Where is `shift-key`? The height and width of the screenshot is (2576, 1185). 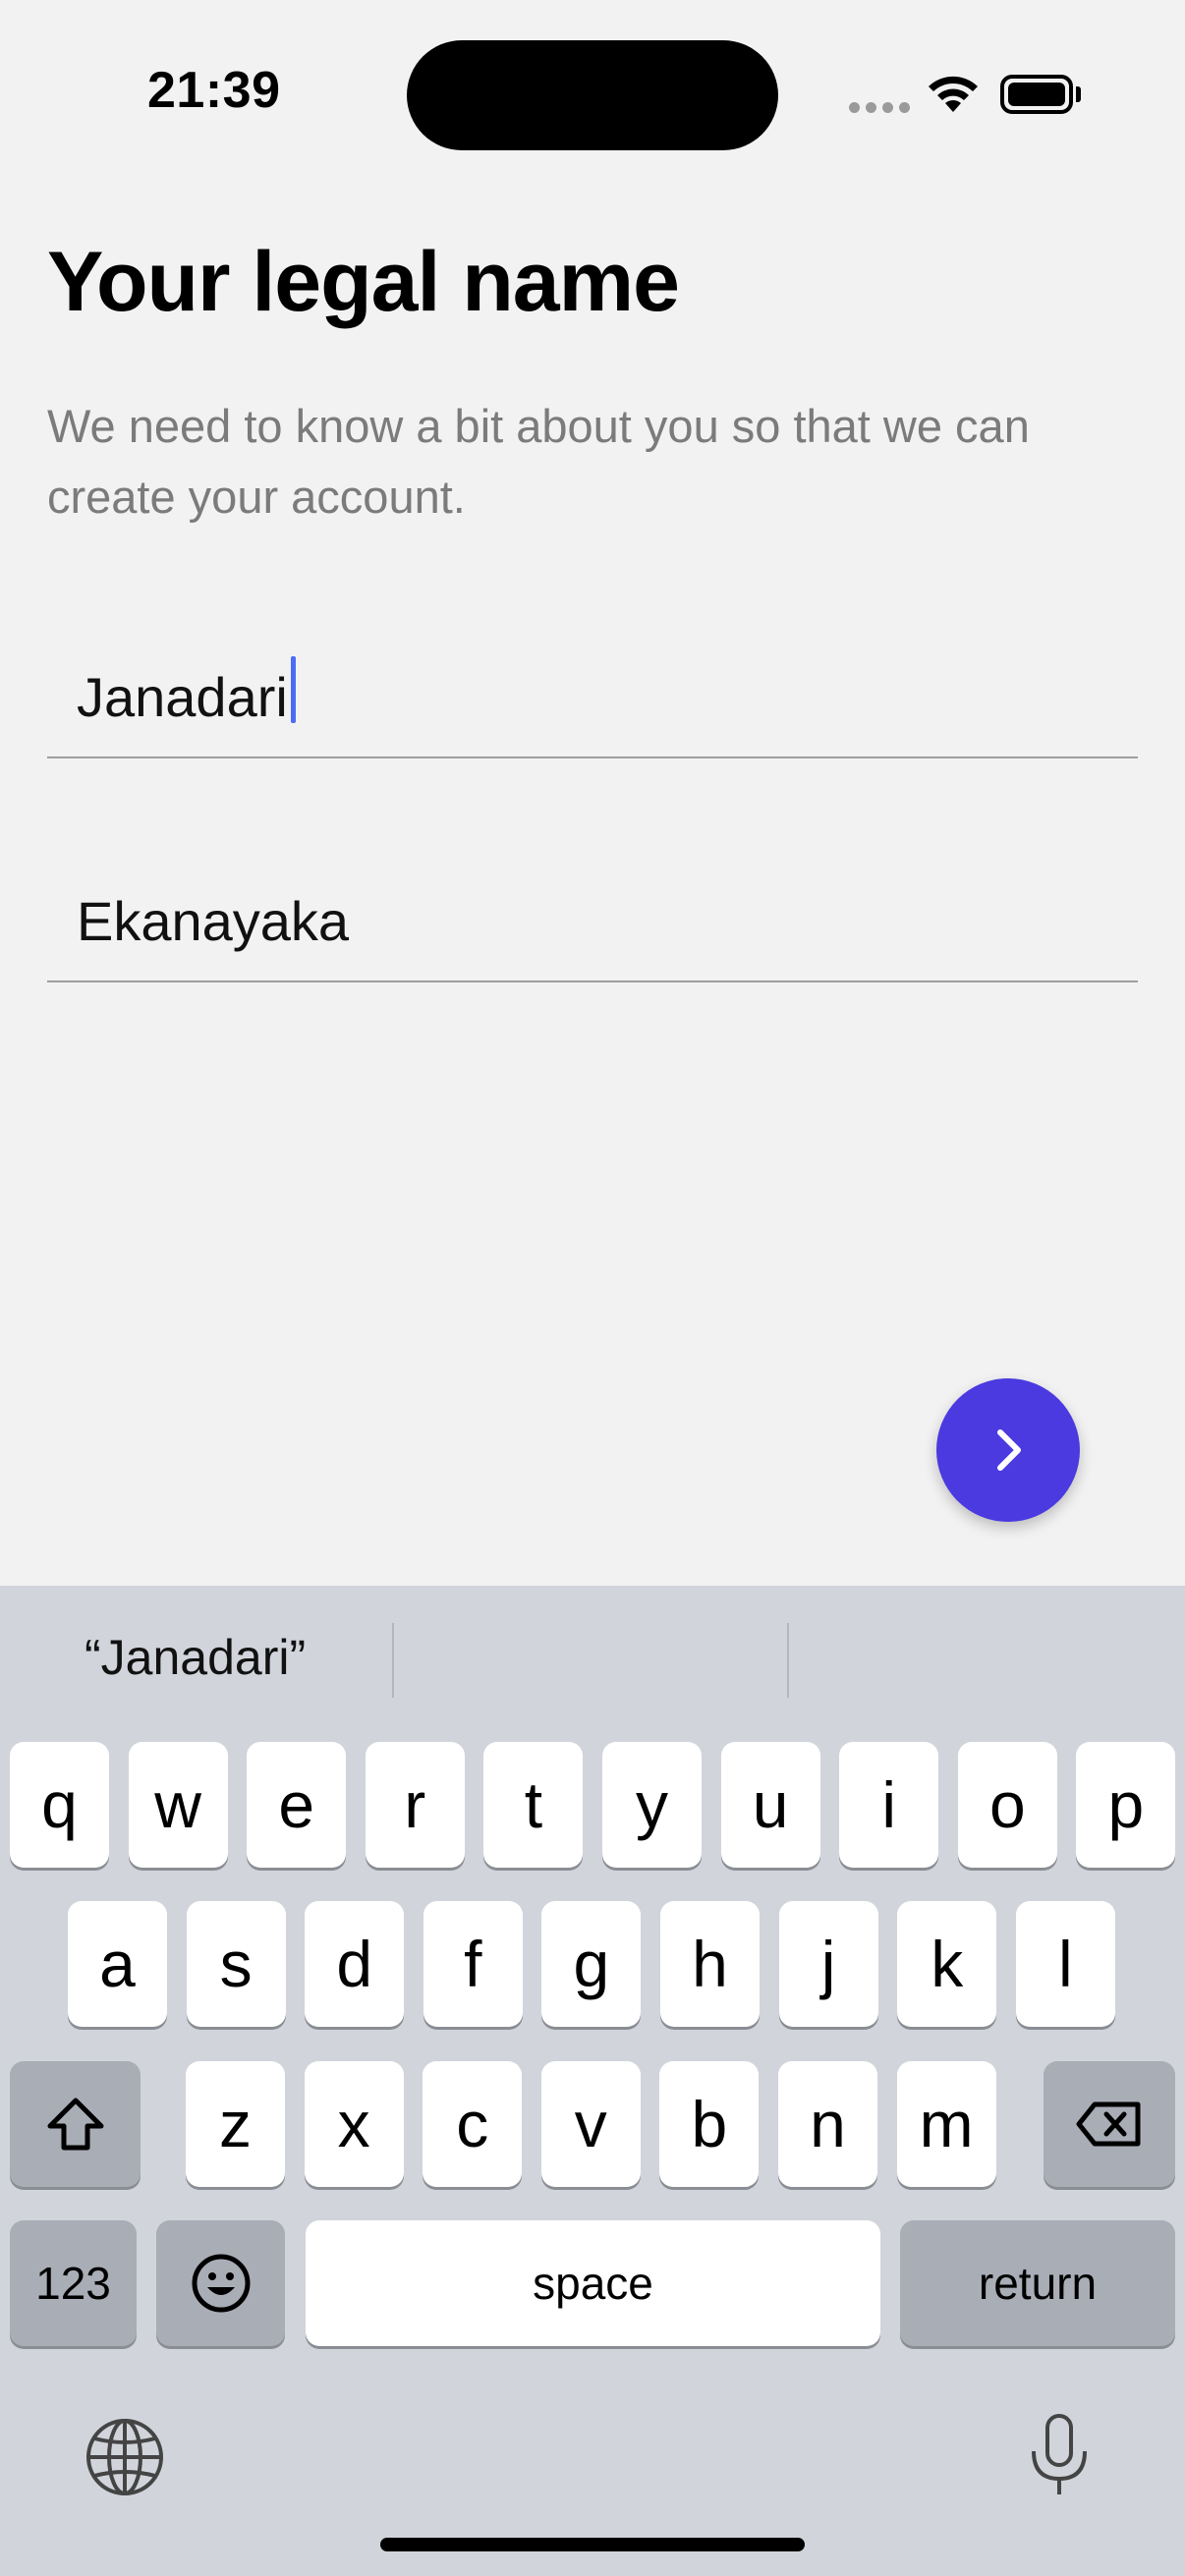 shift-key is located at coordinates (76, 2124).